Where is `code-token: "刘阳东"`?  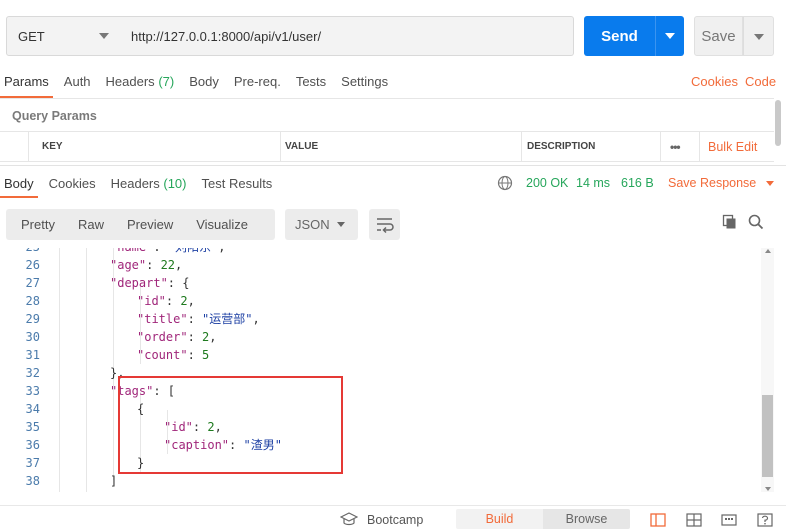
code-token: "刘阳东" is located at coordinates (193, 251).